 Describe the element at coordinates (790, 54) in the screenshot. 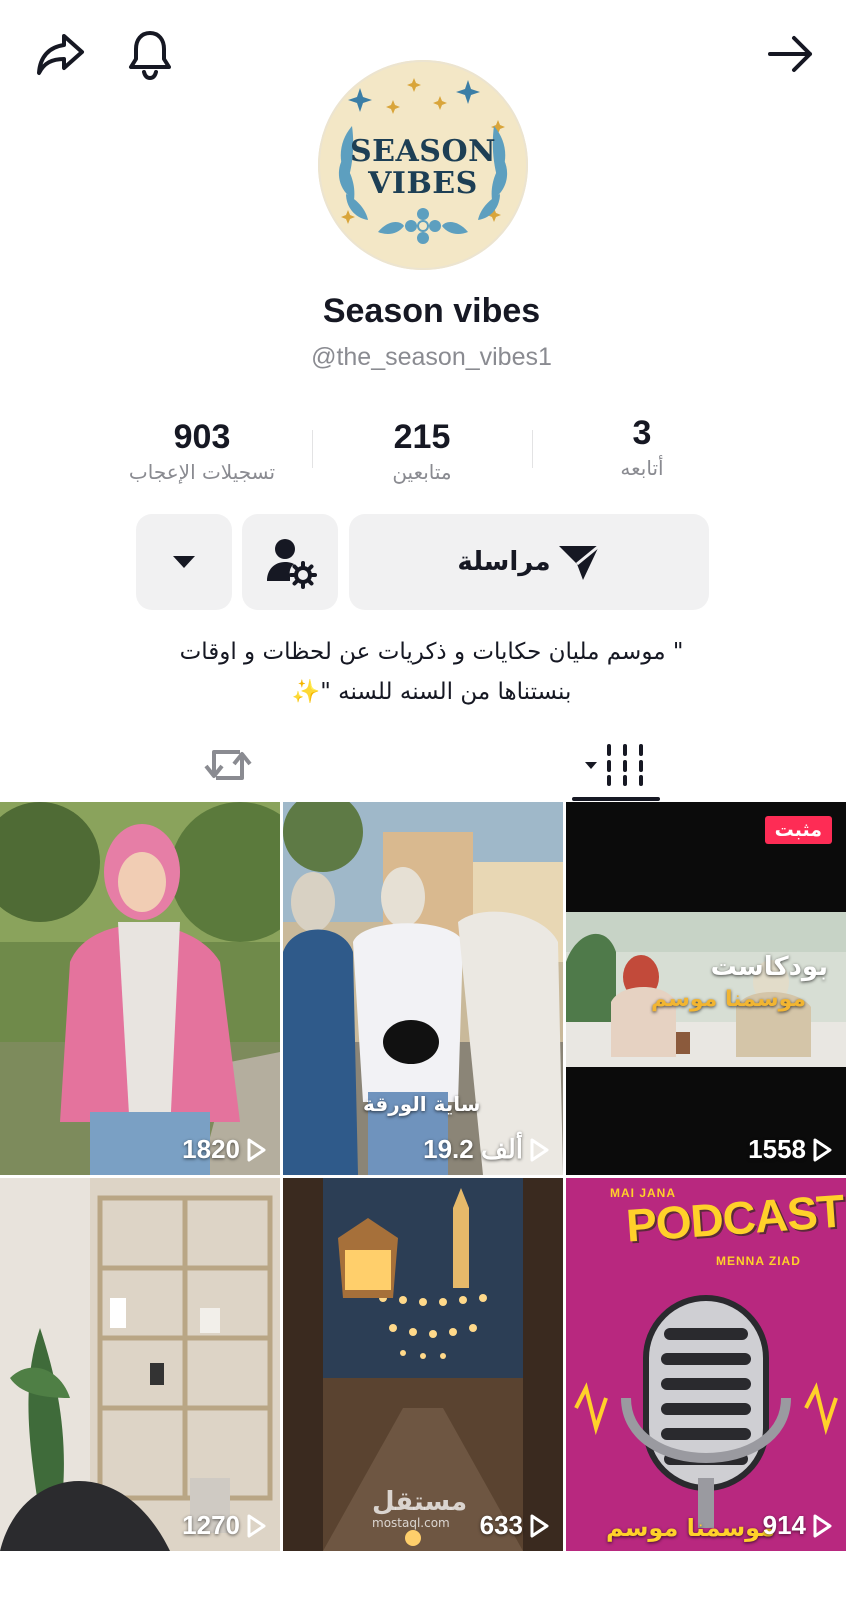

I see `forward-arrow-icon` at that location.